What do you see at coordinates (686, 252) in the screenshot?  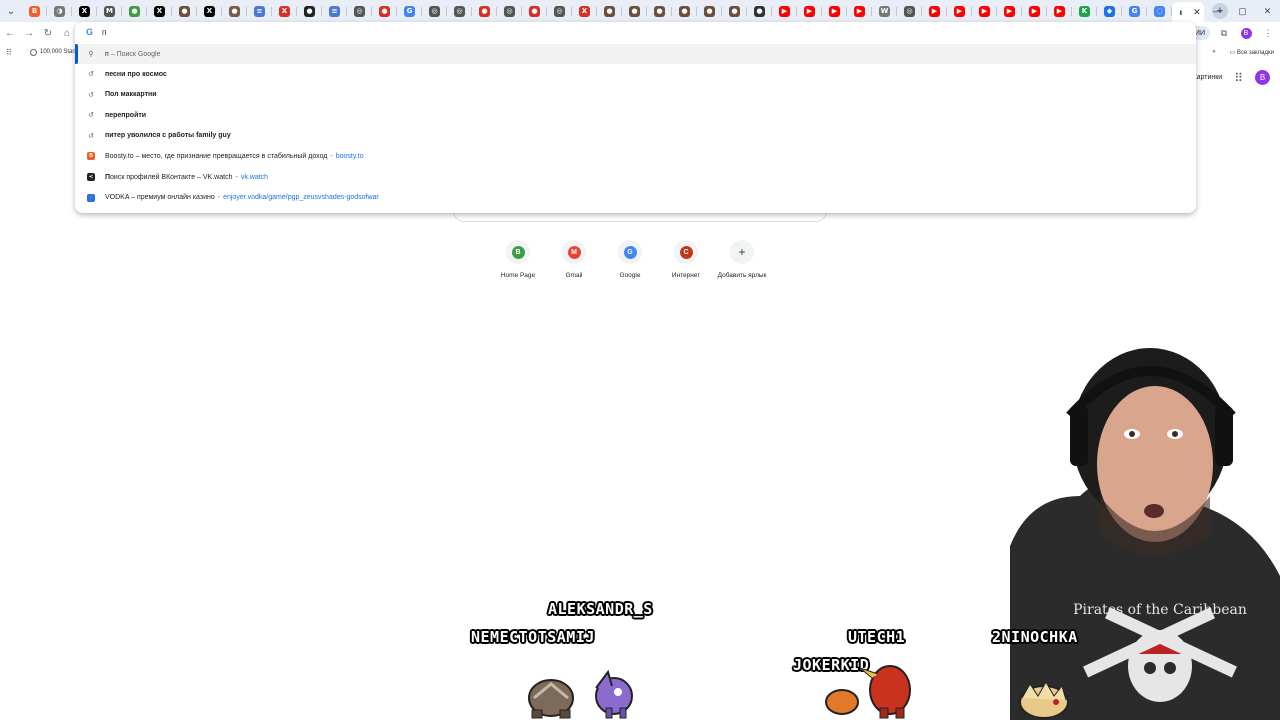 I see `shortcut-glyph-icon: C` at bounding box center [686, 252].